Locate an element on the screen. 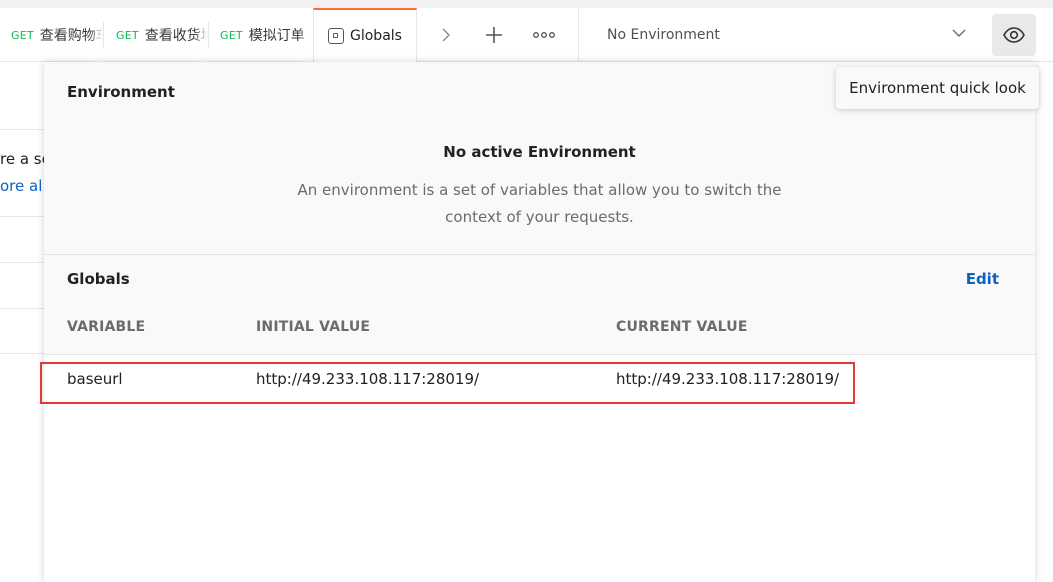  globals-icon is located at coordinates (336, 36).